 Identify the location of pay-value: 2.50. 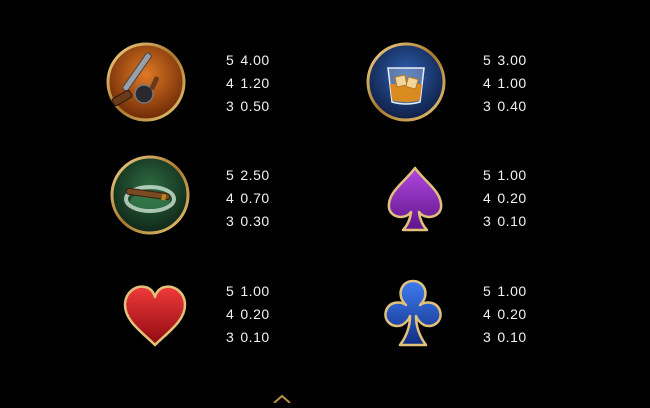
(255, 175).